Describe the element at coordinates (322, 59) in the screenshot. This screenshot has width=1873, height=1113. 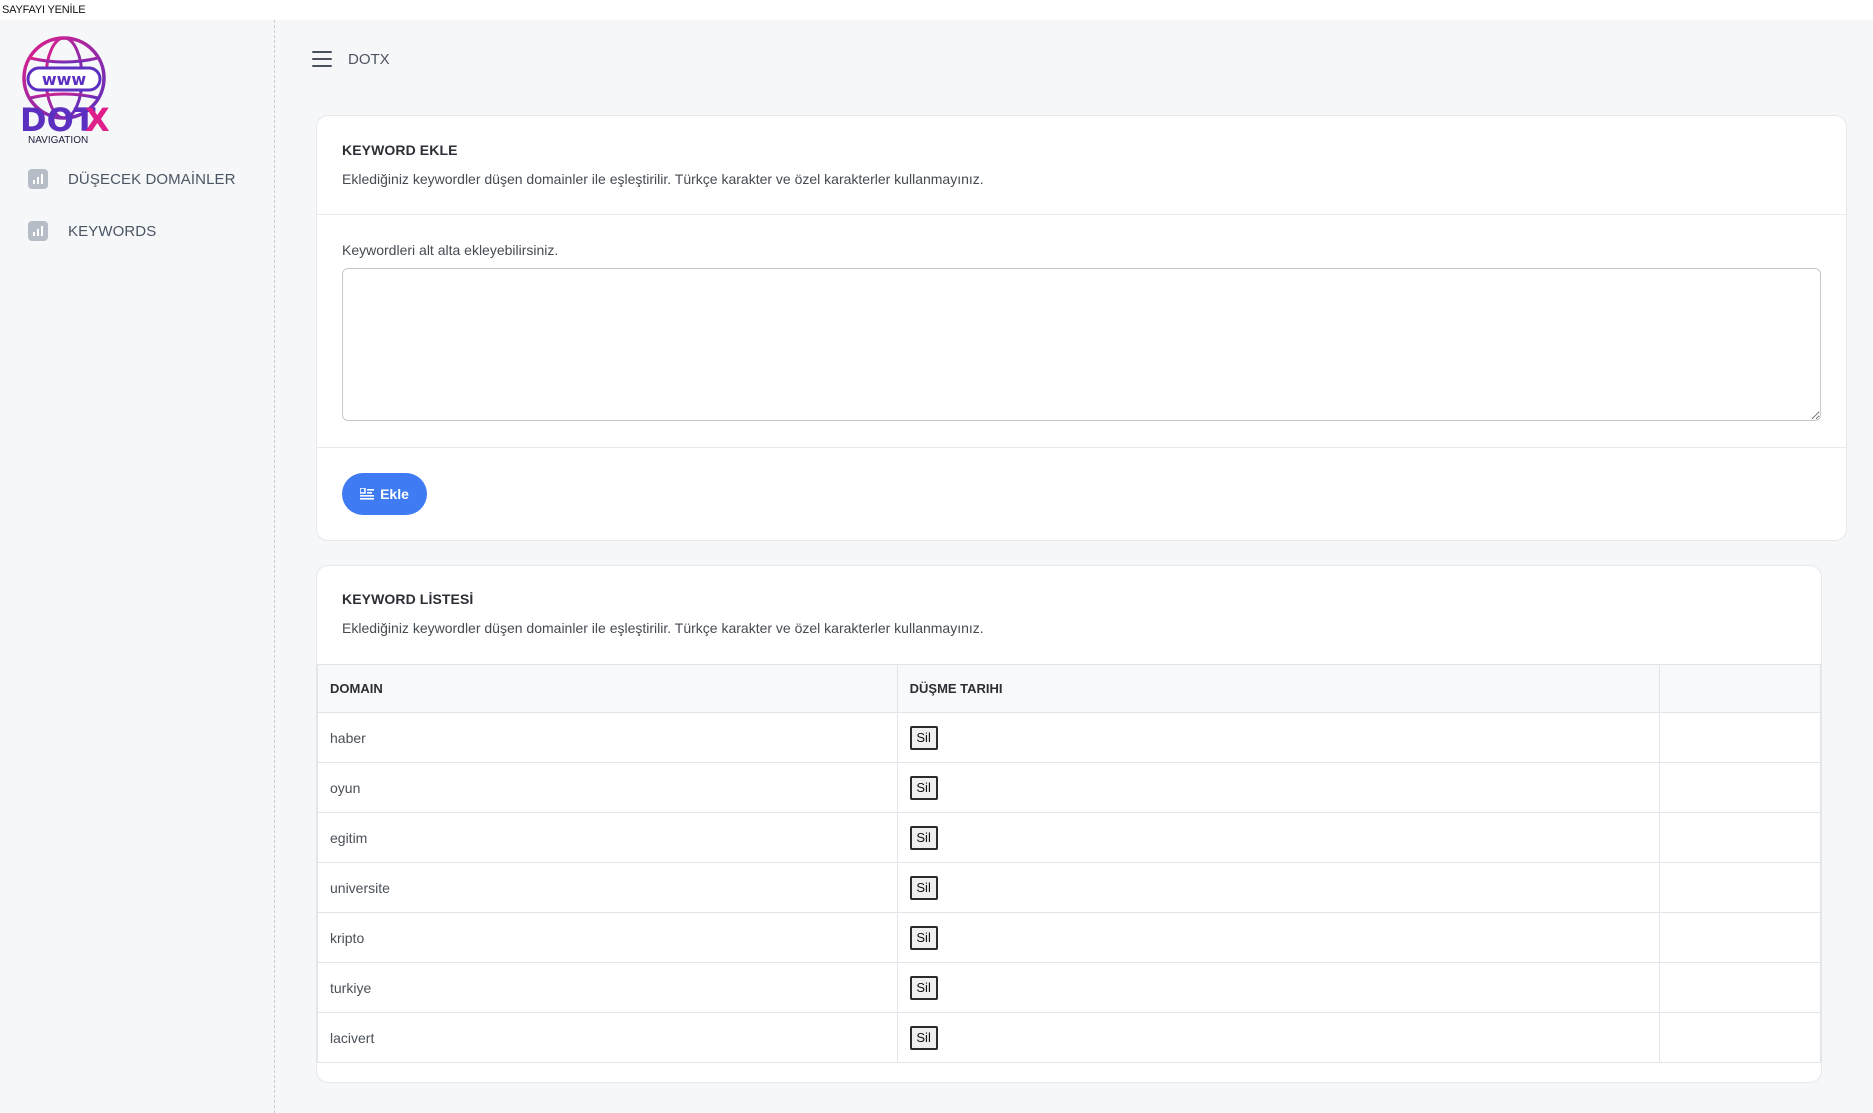
I see `hamburger-menu-icon` at that location.